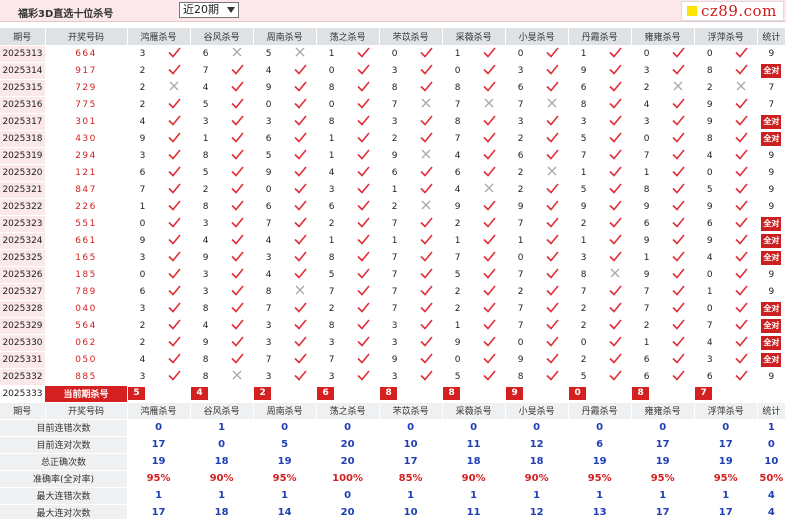  Describe the element at coordinates (771, 462) in the screenshot. I see `stats-cell: 10` at that location.